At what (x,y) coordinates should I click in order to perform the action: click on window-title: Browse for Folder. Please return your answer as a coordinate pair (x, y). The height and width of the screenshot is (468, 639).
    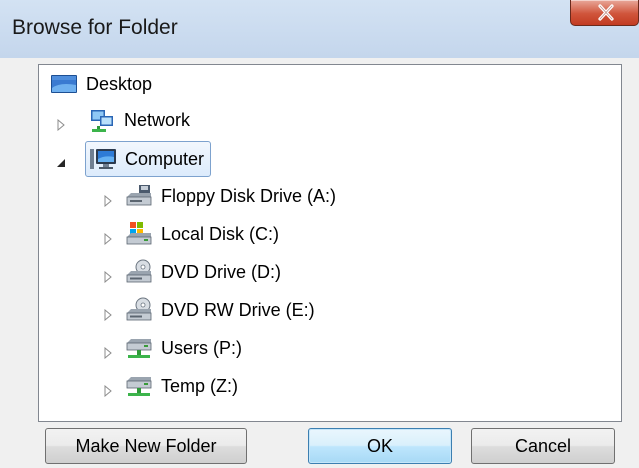
    Looking at the image, I should click on (95, 27).